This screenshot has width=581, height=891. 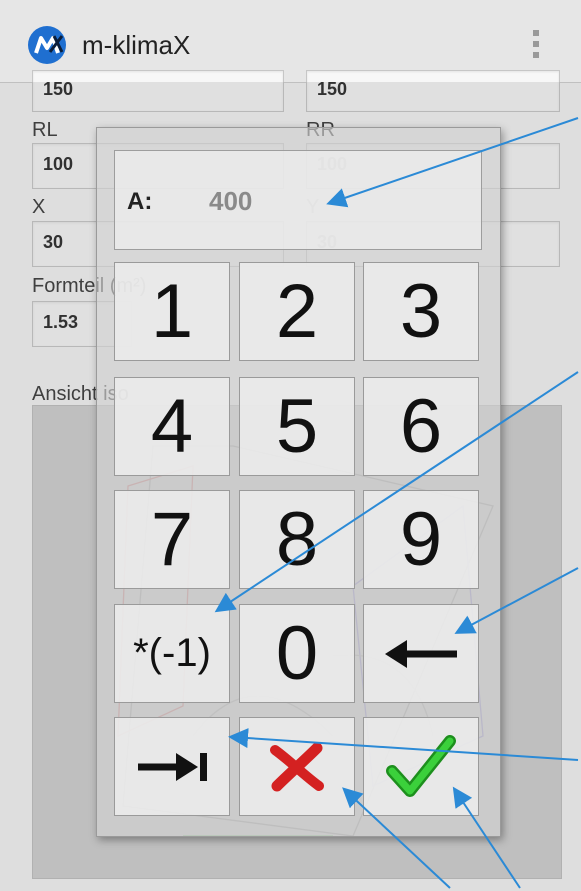 I want to click on app-logo-icon, so click(x=47, y=45).